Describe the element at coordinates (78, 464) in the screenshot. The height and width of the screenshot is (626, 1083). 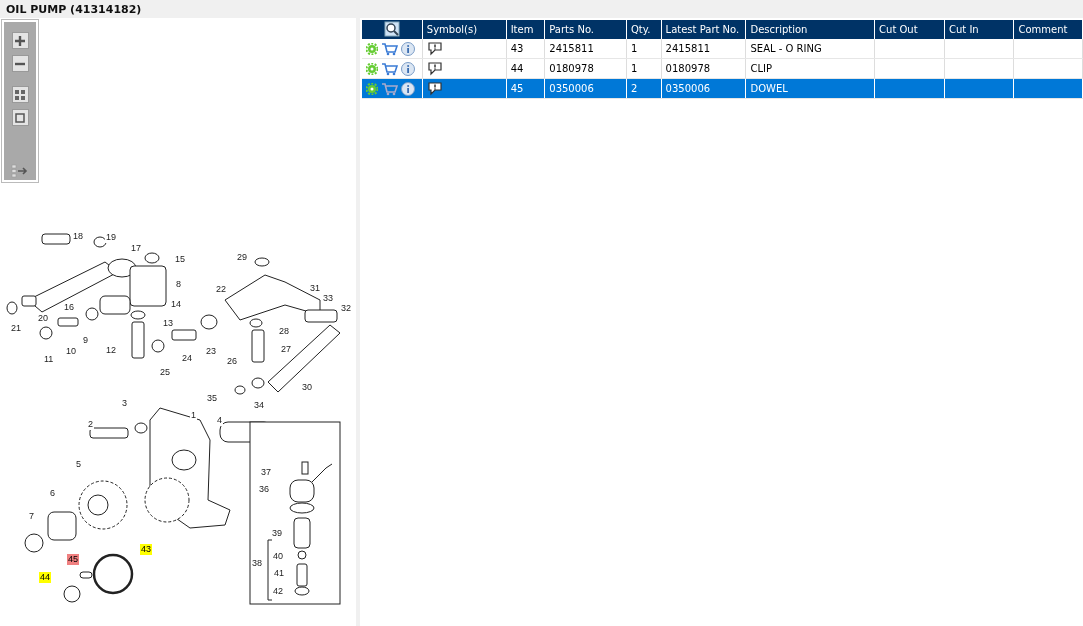
I see `callout-number: 5` at that location.